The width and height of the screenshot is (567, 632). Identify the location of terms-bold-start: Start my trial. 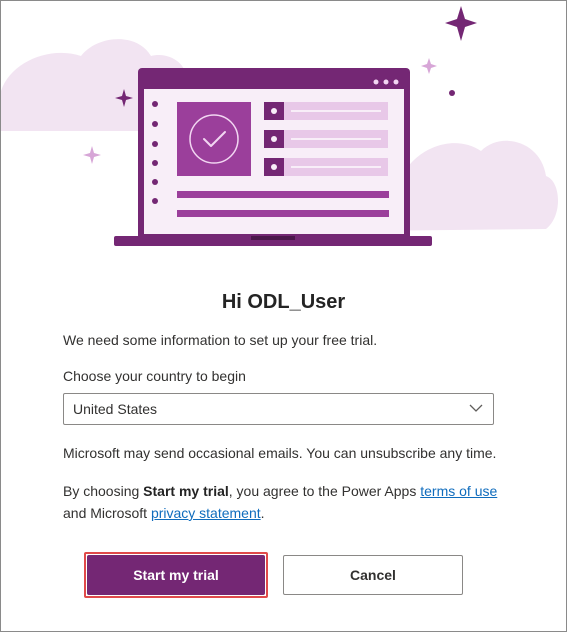
(186, 491).